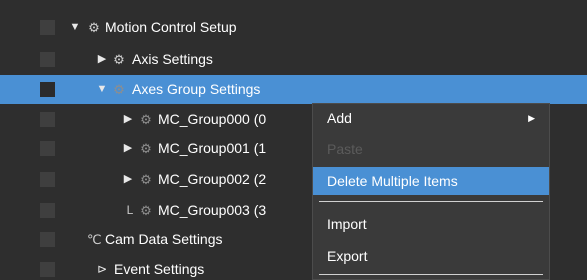  I want to click on event-flag-icon: ⊳, so click(102, 269).